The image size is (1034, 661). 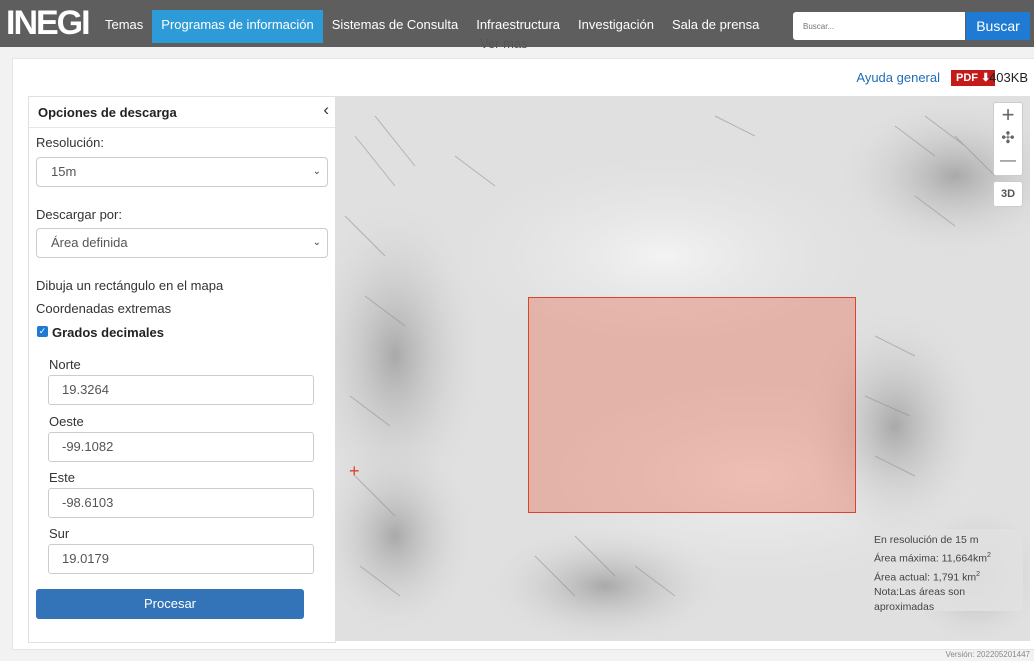 What do you see at coordinates (998, 26) in the screenshot?
I see `search-button: Buscar` at bounding box center [998, 26].